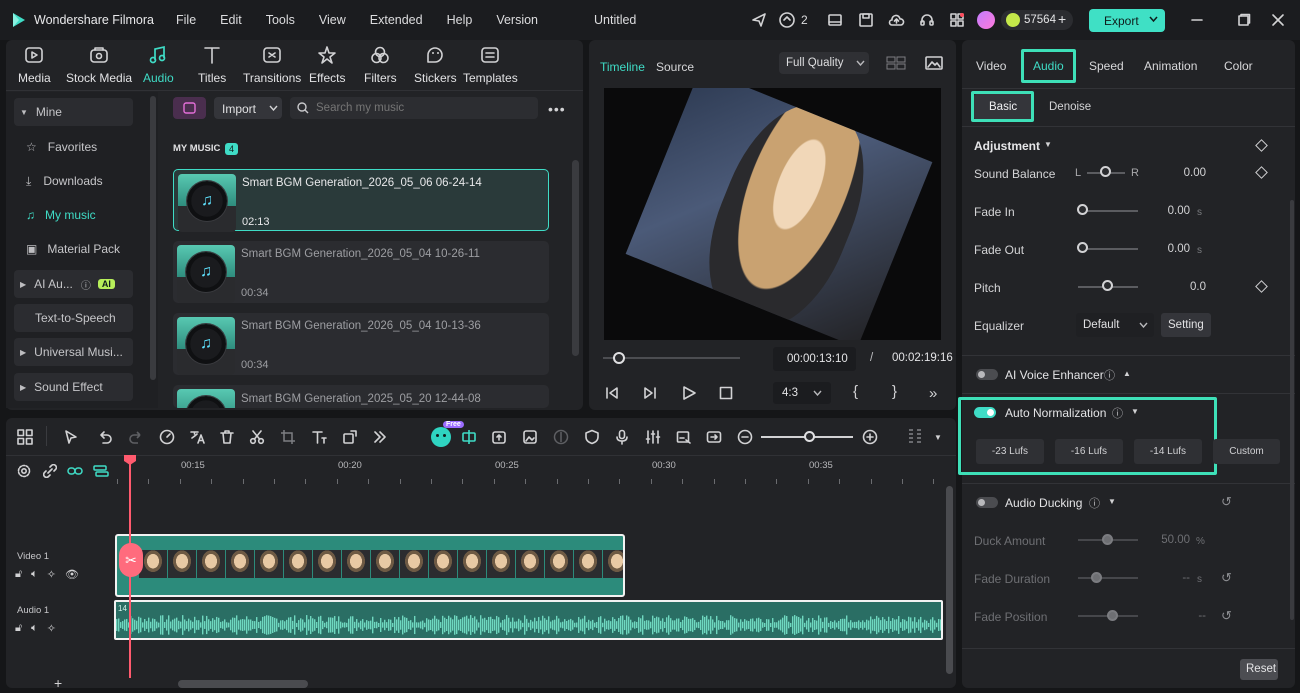  I want to click on quality-dropdown: Full Quality, so click(824, 63).